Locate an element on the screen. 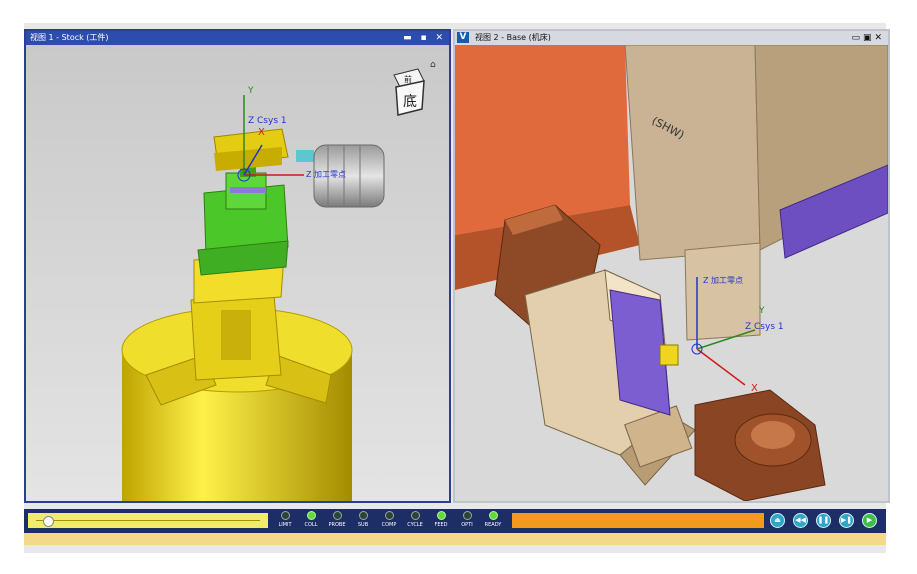 This screenshot has width=917, height=574. slider-thumb is located at coordinates (48, 521).